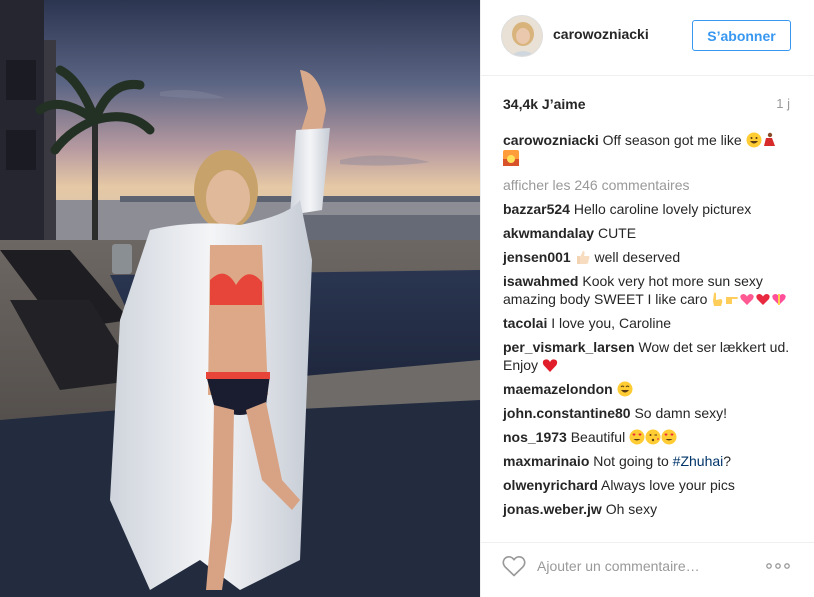 The height and width of the screenshot is (597, 814). What do you see at coordinates (727, 461) in the screenshot?
I see `comment-text-suffix: ?` at bounding box center [727, 461].